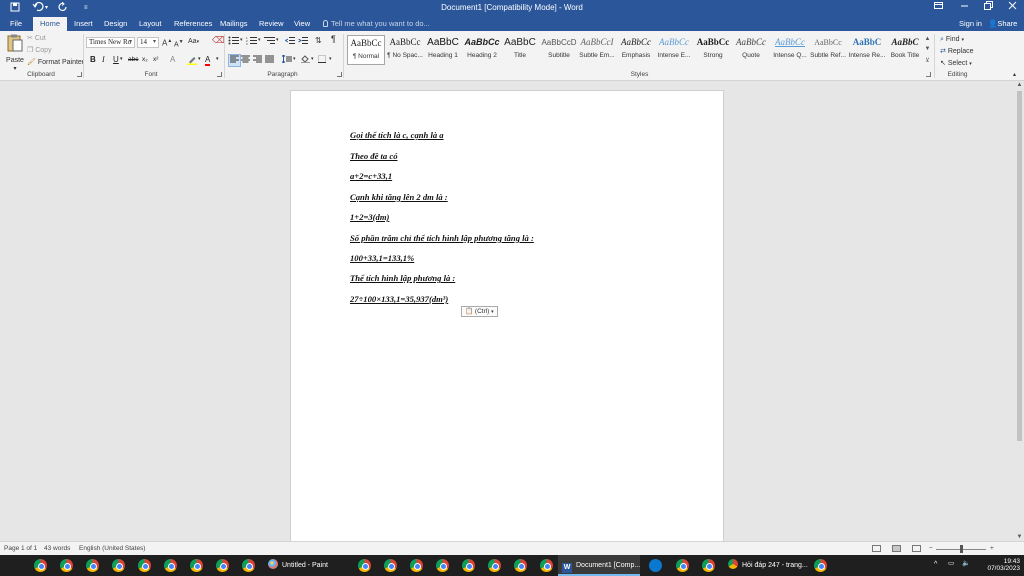  Describe the element at coordinates (155, 59) in the screenshot. I see `superscript-button: x²` at that location.